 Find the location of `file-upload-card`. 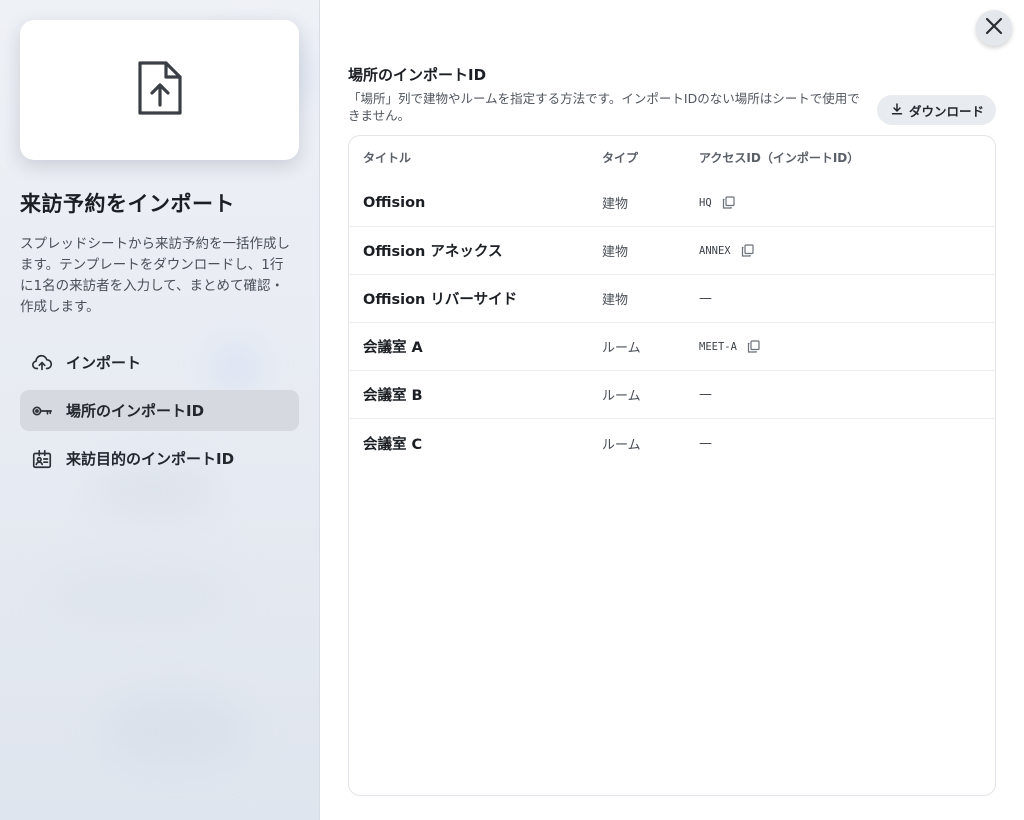

file-upload-card is located at coordinates (159, 90).